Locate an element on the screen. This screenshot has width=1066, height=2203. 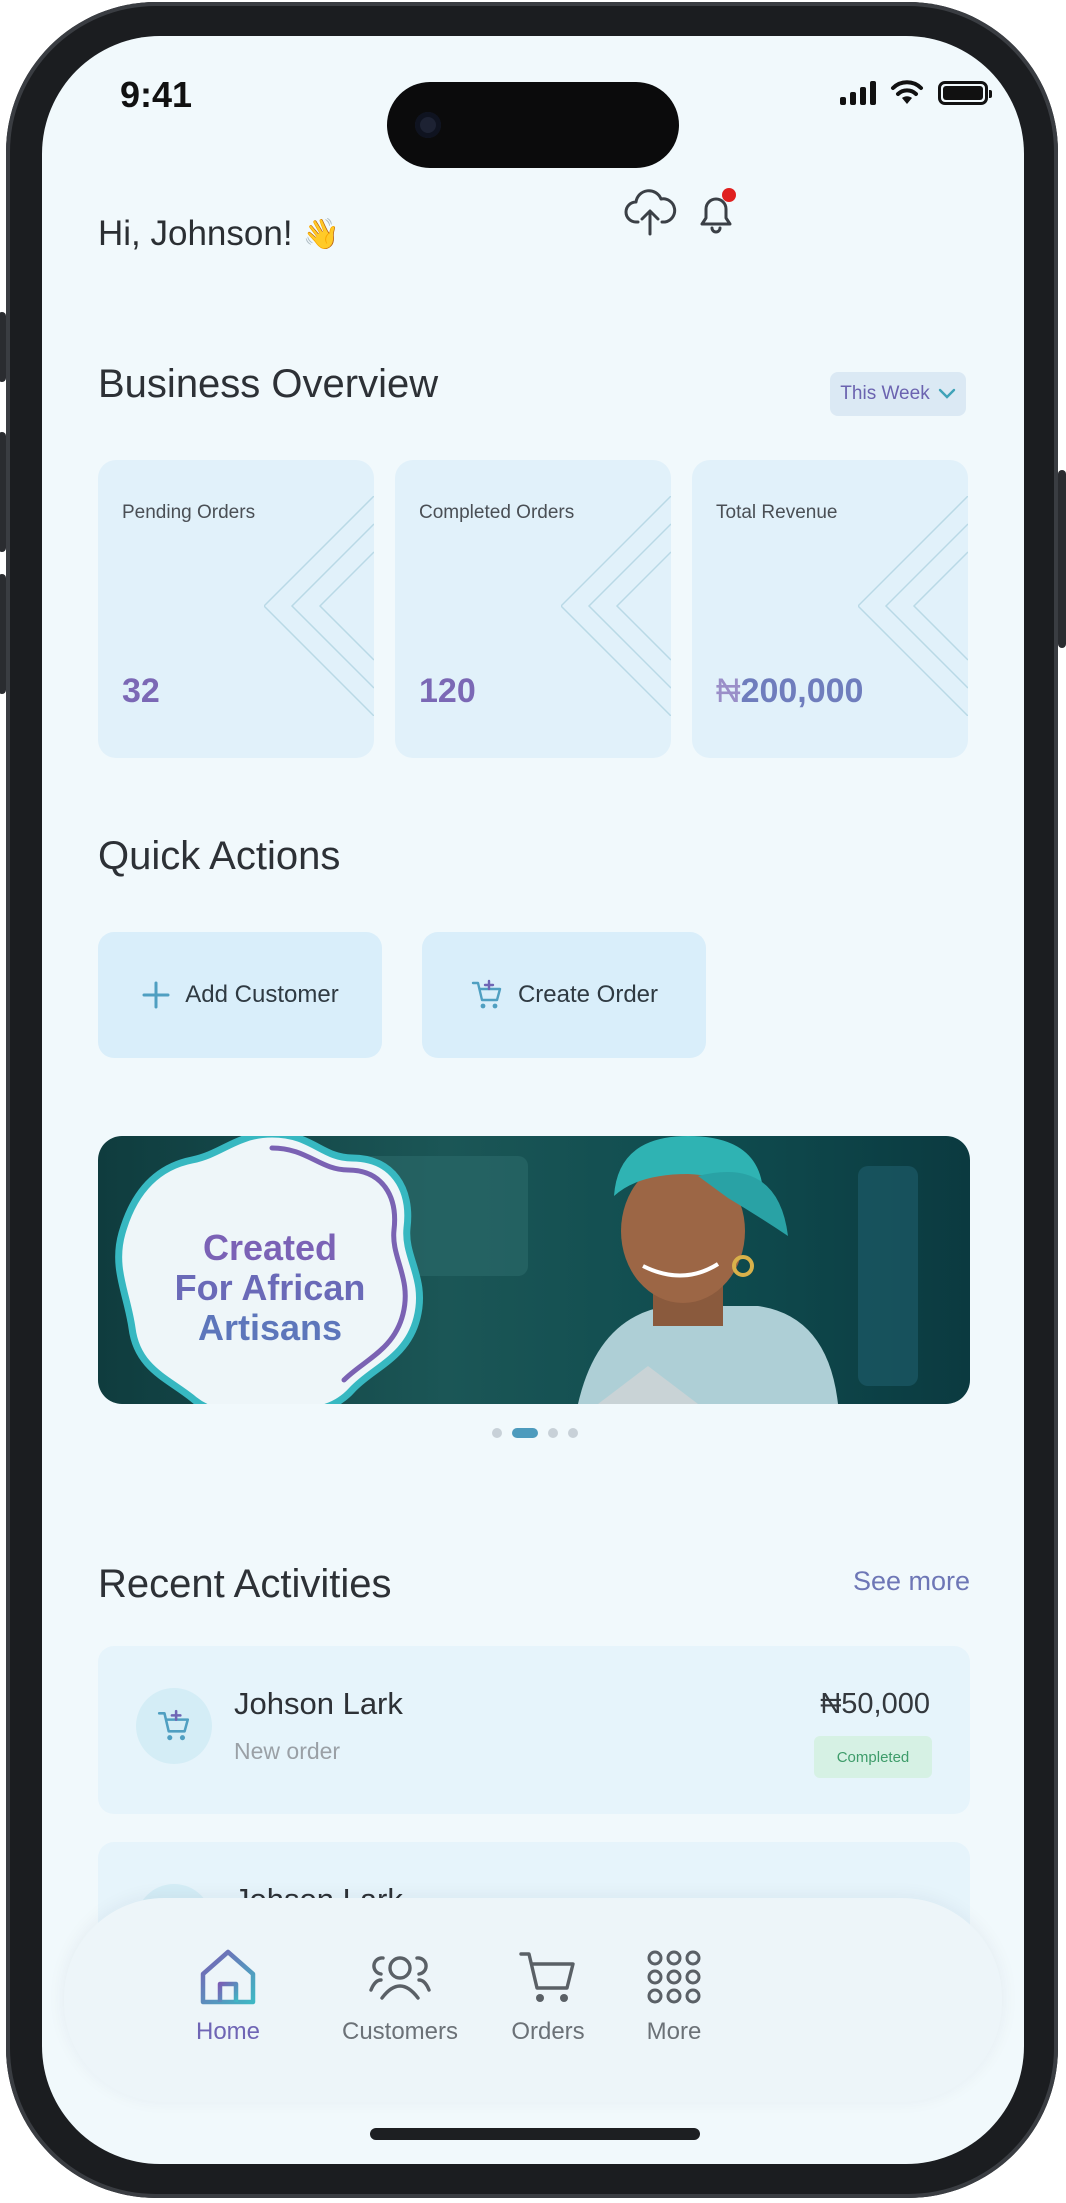
dynamic-island is located at coordinates (533, 125).